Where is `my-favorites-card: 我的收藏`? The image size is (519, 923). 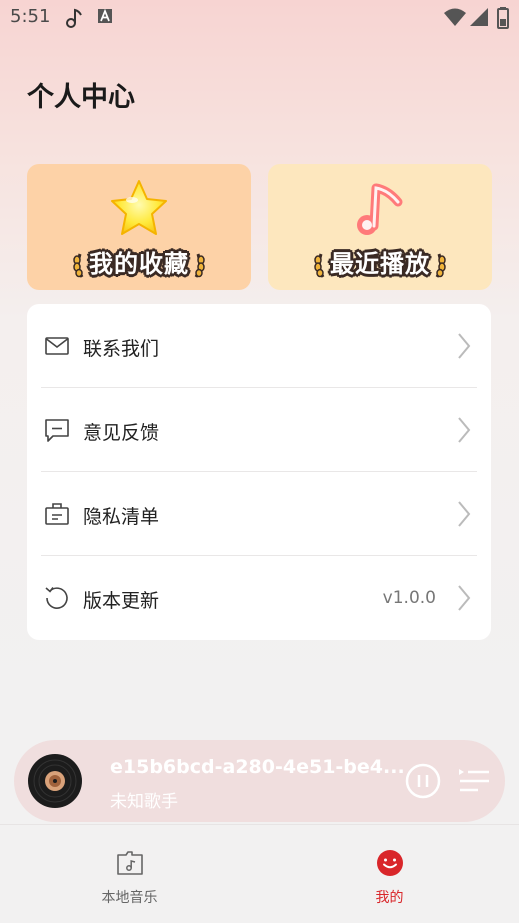
my-favorites-card: 我的收藏 is located at coordinates (139, 227).